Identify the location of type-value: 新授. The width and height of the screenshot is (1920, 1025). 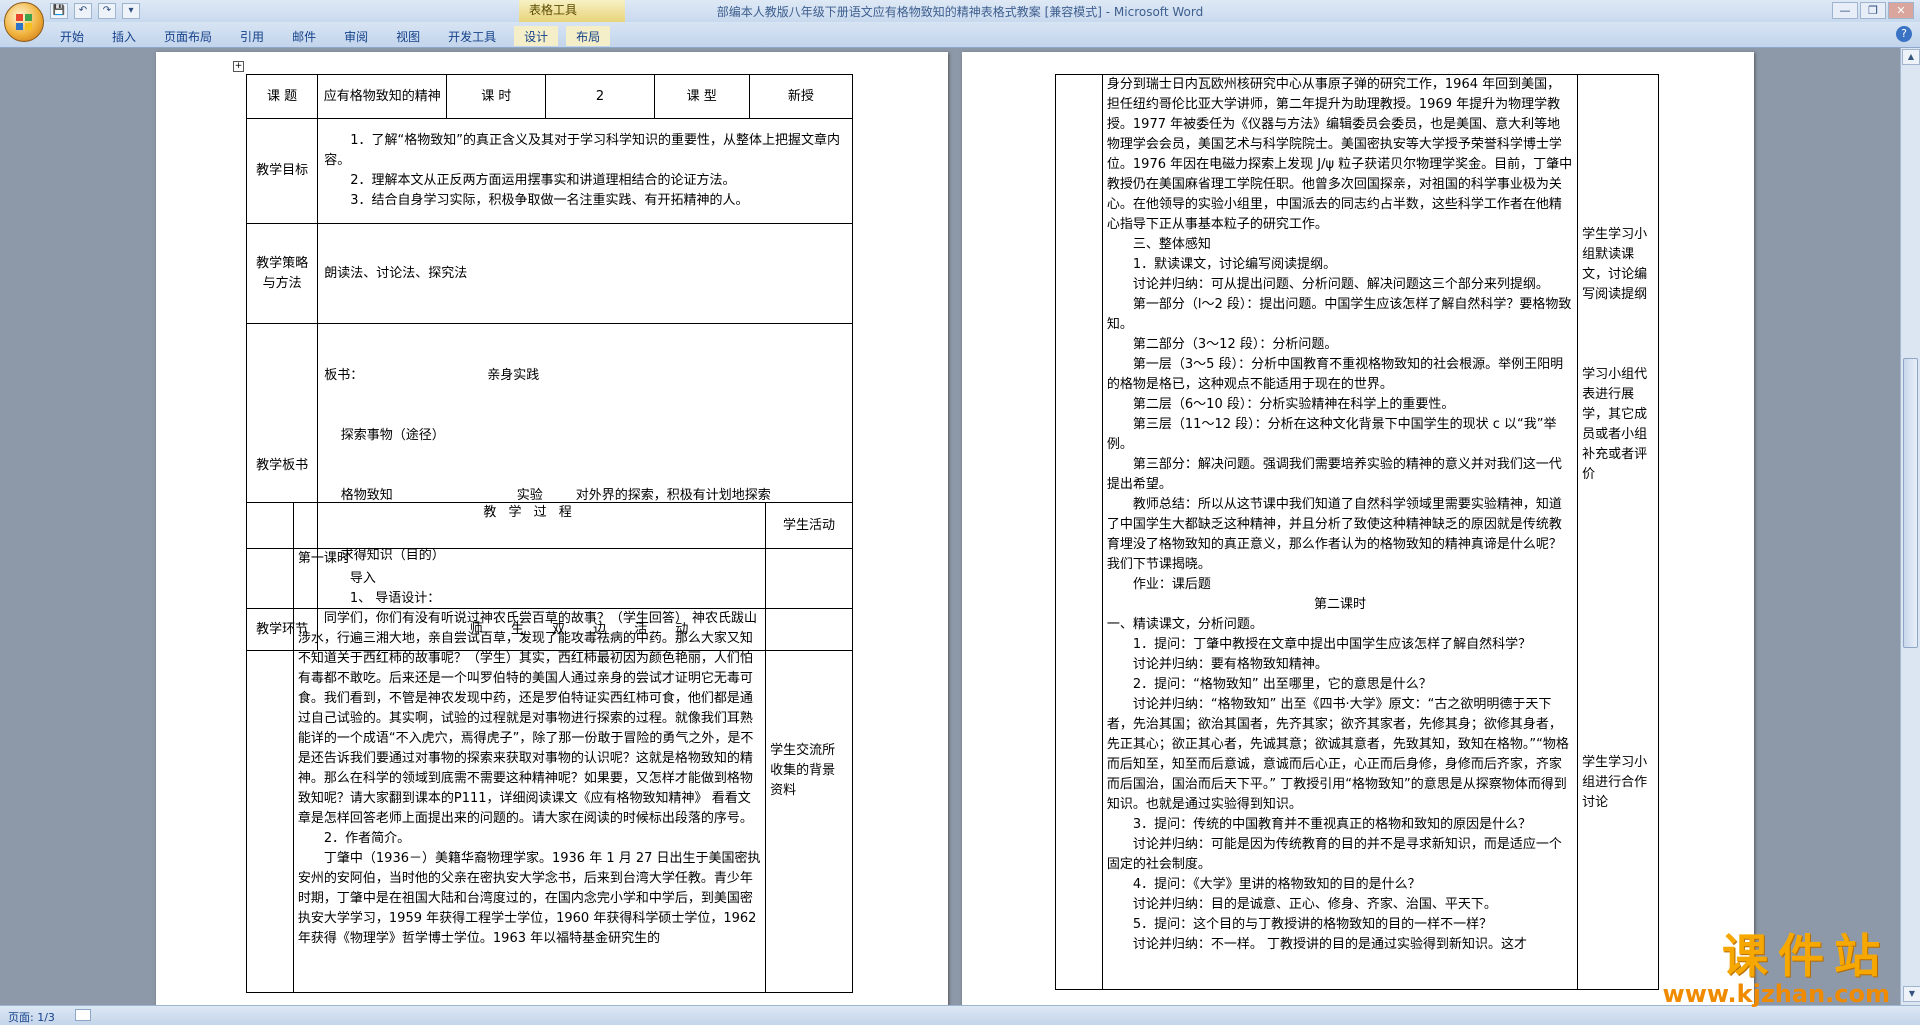
(801, 96).